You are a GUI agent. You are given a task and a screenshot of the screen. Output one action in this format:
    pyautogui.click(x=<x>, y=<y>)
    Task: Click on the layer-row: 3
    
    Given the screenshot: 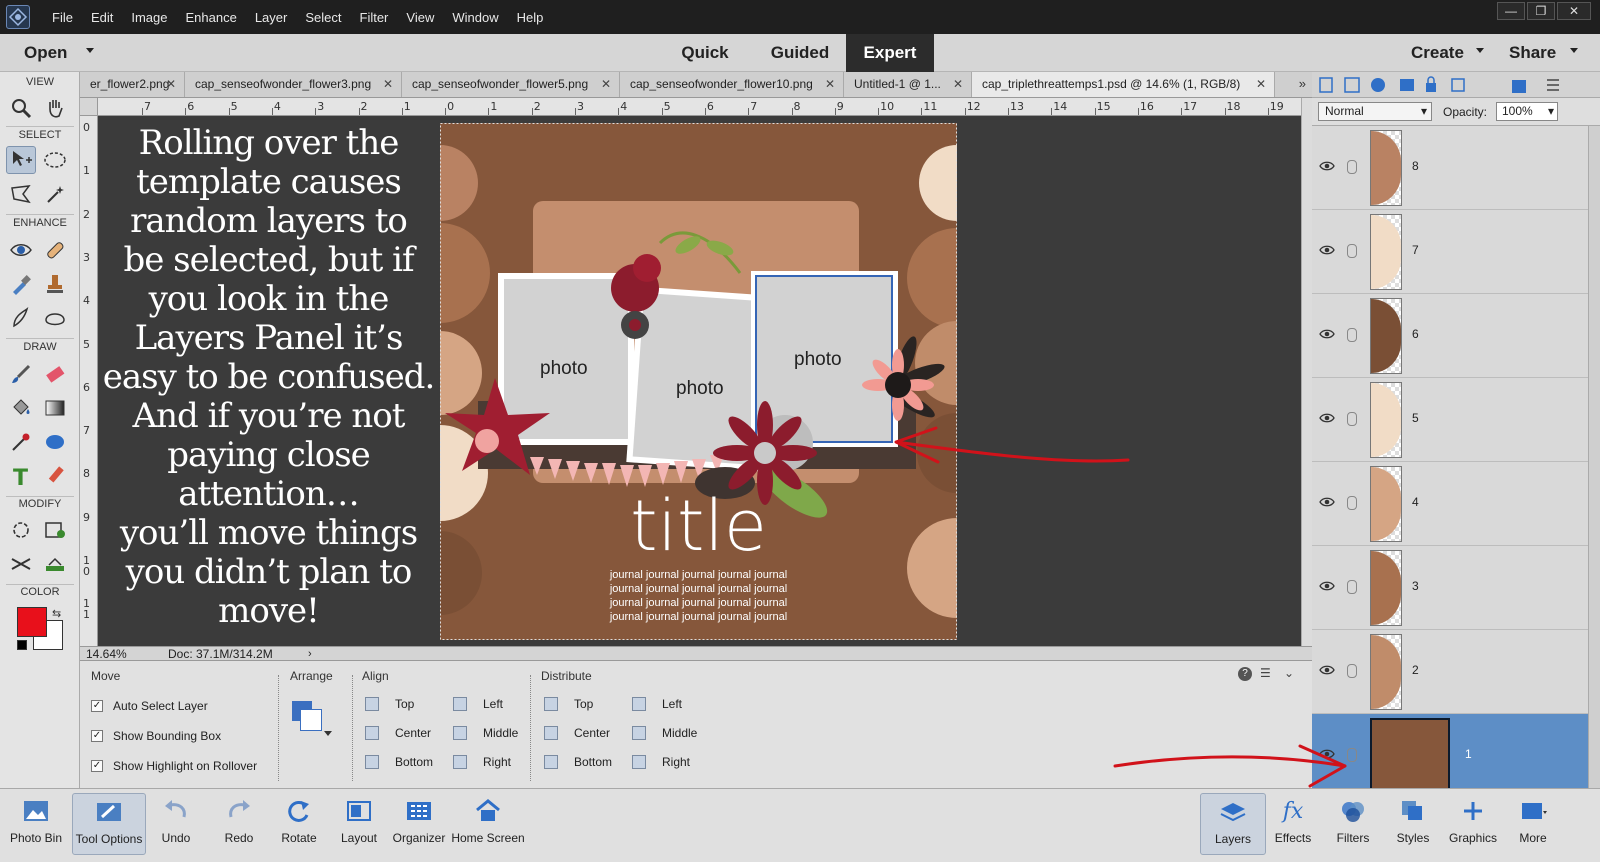 What is the action you would take?
    pyautogui.click(x=1450, y=588)
    